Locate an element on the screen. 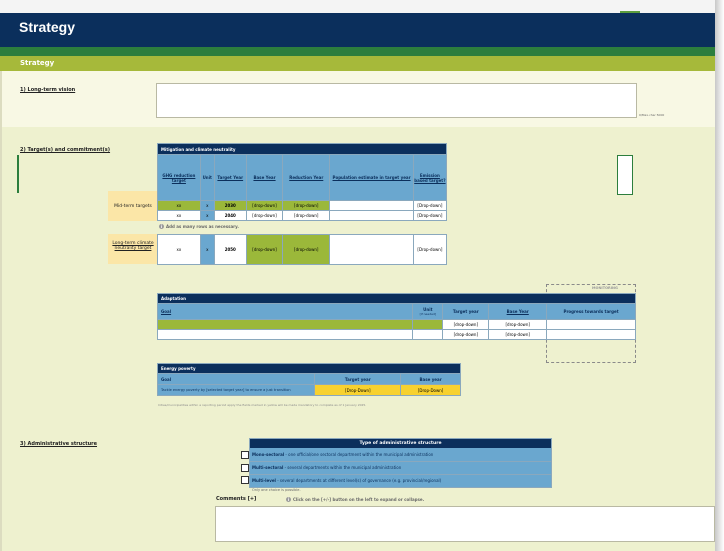 This screenshot has height=551, width=724. gutter-marker is located at coordinates (18, 174).